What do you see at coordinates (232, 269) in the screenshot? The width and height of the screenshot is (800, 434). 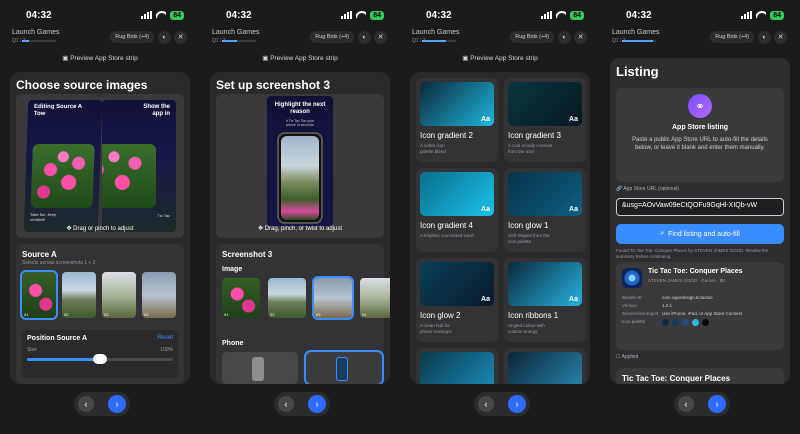 I see `image-label: Image` at bounding box center [232, 269].